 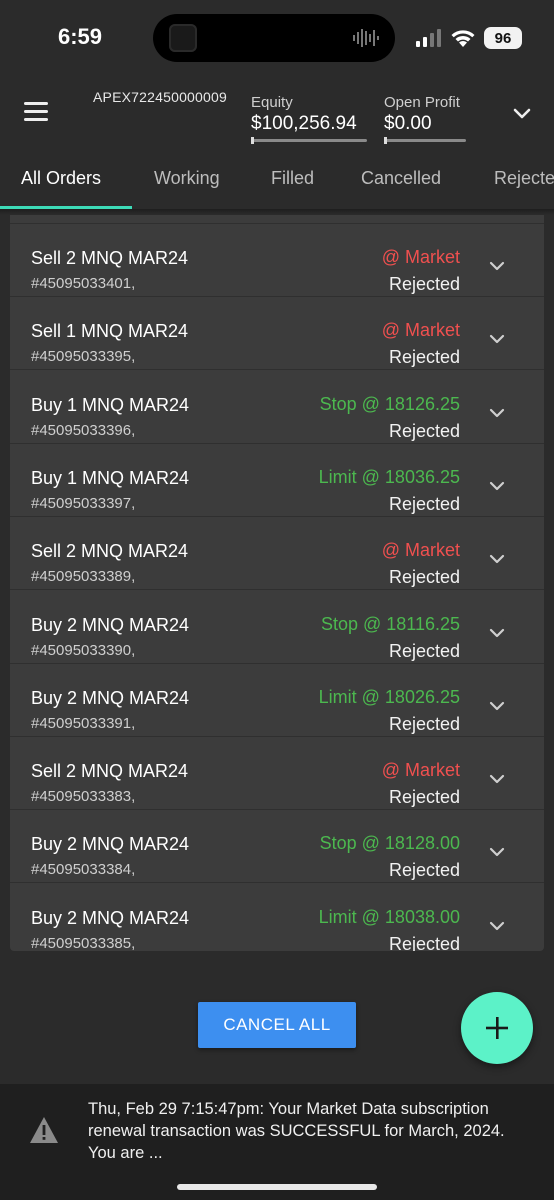 What do you see at coordinates (425, 140) in the screenshot?
I see `open-profit-underline` at bounding box center [425, 140].